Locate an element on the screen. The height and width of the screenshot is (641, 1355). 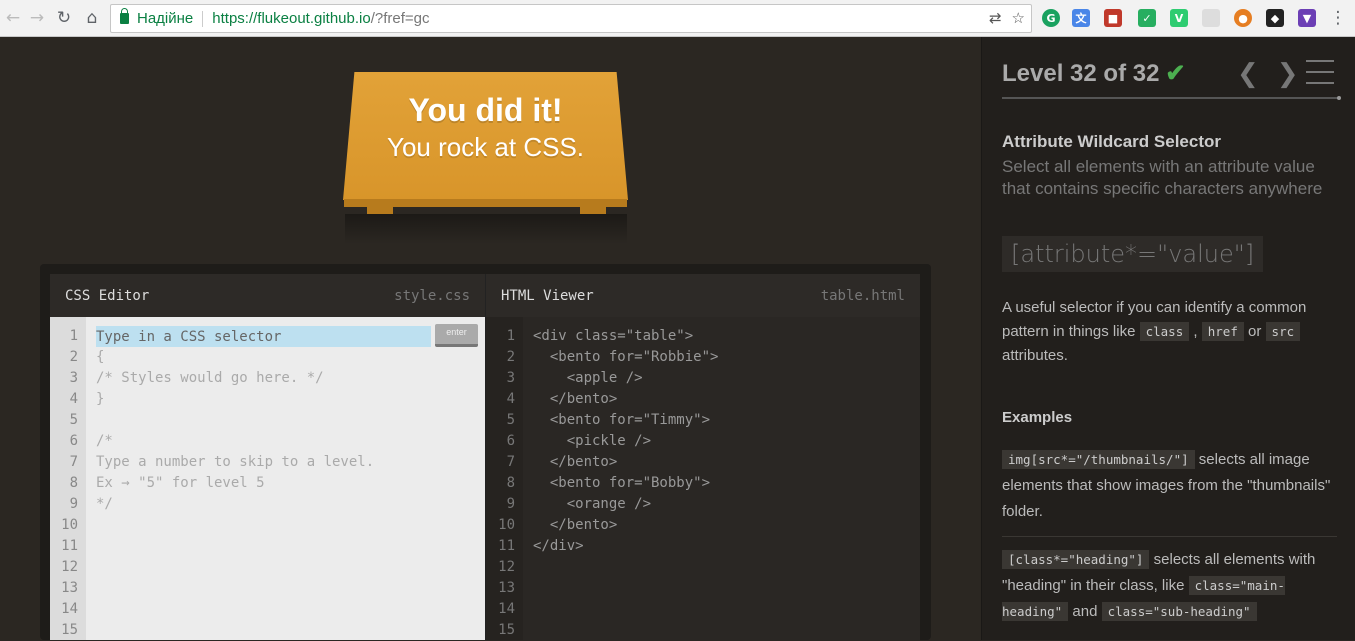
sign-leg is located at coordinates (593, 210).